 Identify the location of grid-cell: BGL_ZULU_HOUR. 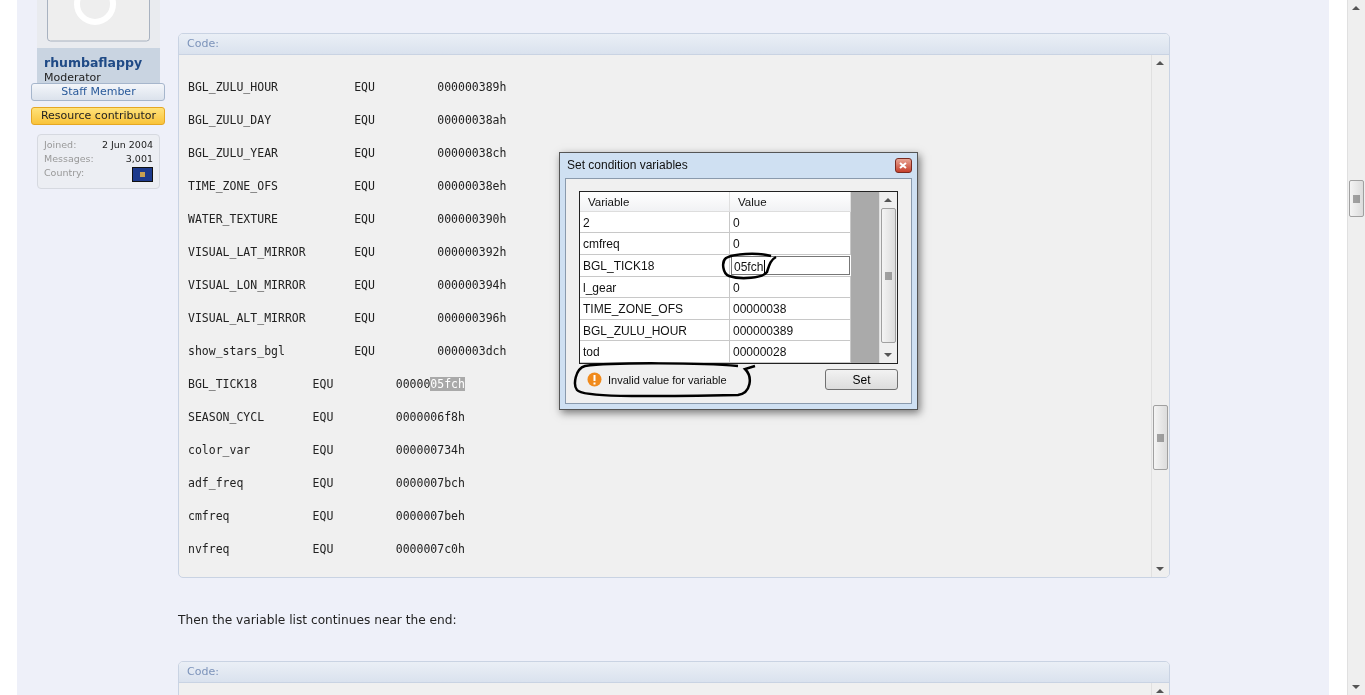
(655, 330).